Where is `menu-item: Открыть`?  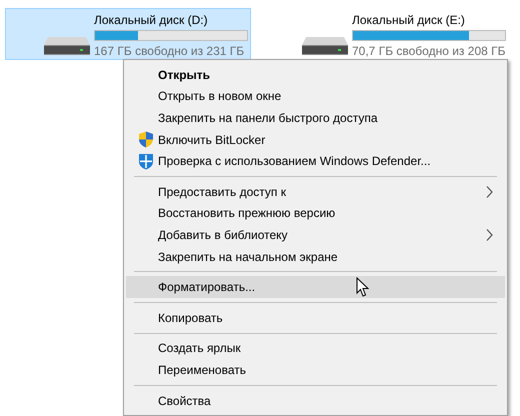
menu-item: Открыть is located at coordinates (315, 75).